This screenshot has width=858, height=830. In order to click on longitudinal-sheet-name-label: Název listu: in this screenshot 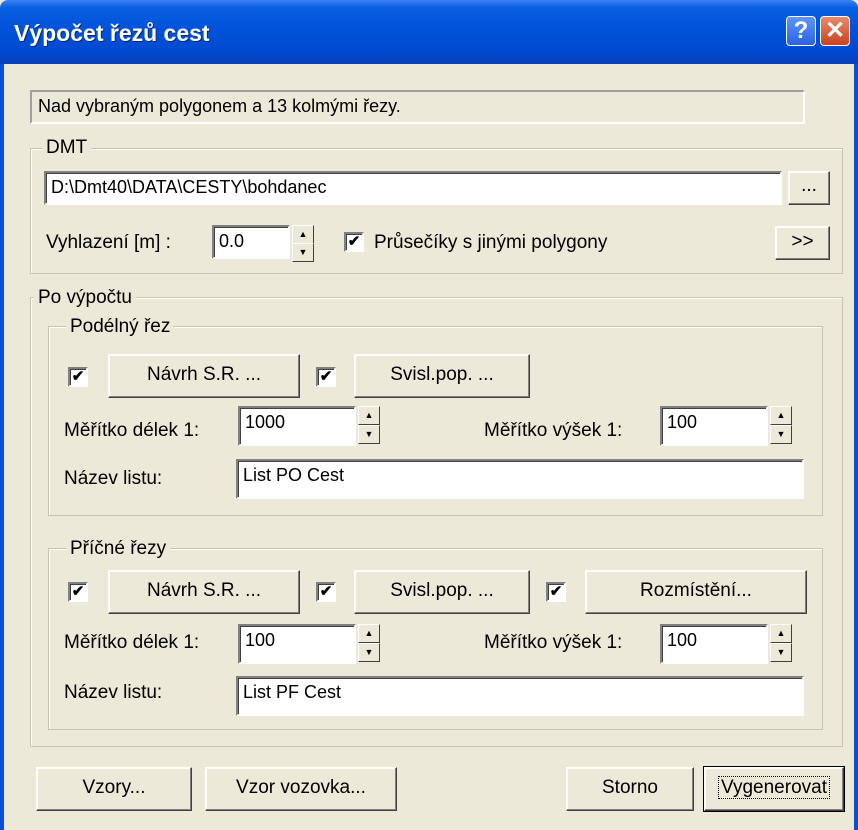, I will do `click(113, 478)`.